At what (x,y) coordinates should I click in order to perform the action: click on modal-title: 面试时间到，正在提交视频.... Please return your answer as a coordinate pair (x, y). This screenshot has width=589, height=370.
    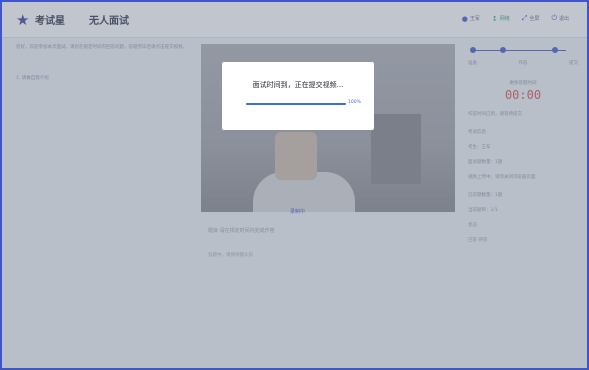
    Looking at the image, I should click on (298, 85).